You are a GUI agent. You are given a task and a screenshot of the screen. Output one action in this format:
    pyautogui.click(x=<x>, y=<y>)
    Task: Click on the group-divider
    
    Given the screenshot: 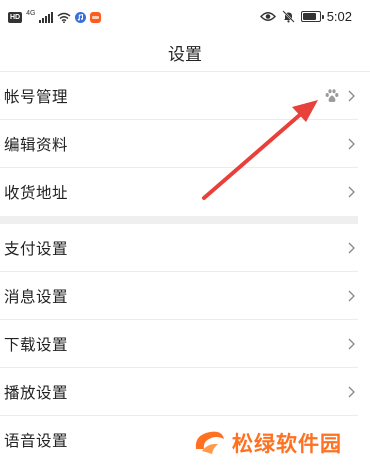 What is the action you would take?
    pyautogui.click(x=179, y=220)
    